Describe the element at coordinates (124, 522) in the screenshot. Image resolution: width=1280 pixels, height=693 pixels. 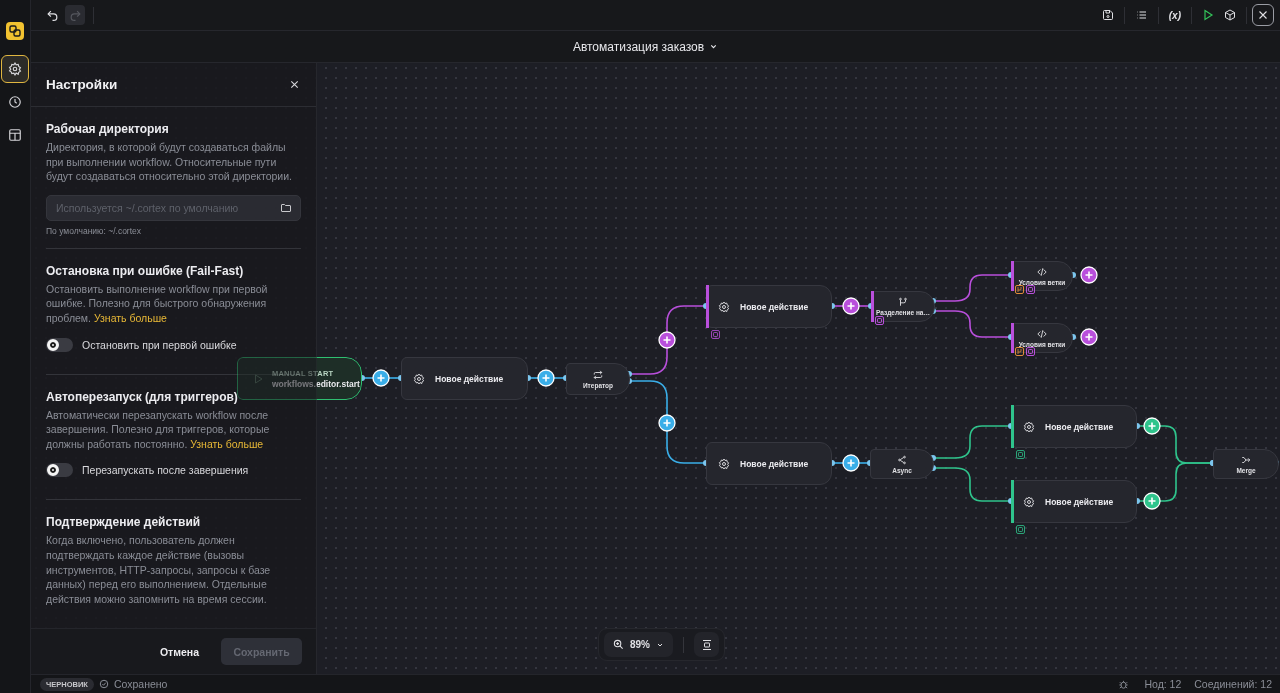
I see `section-title: Подтверждение действий` at that location.